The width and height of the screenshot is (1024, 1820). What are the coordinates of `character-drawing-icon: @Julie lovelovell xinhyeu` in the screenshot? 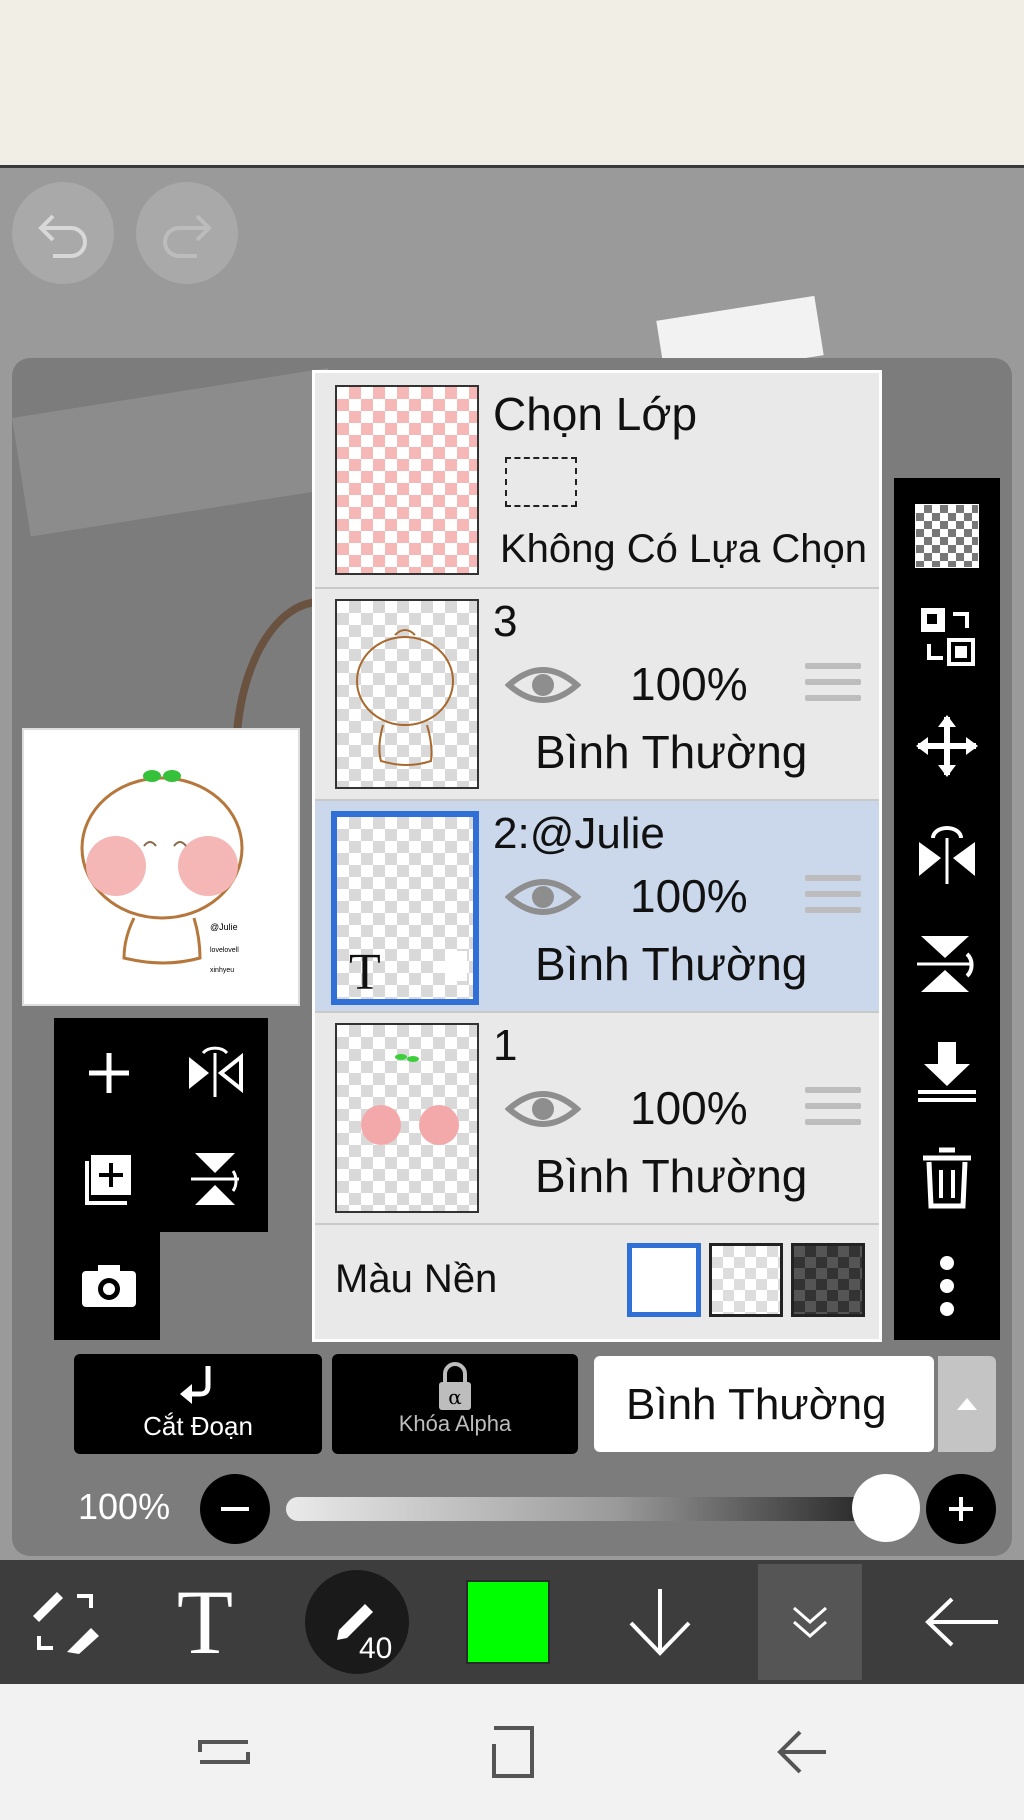 It's located at (162, 872).